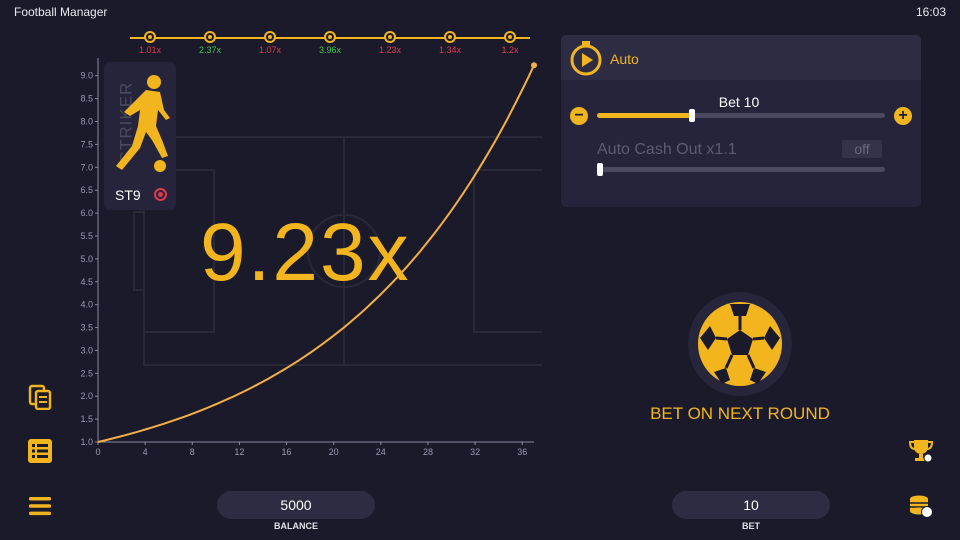 The image size is (960, 540). Describe the element at coordinates (86, 190) in the screenshot. I see `y-tick-label: 6.5` at that location.